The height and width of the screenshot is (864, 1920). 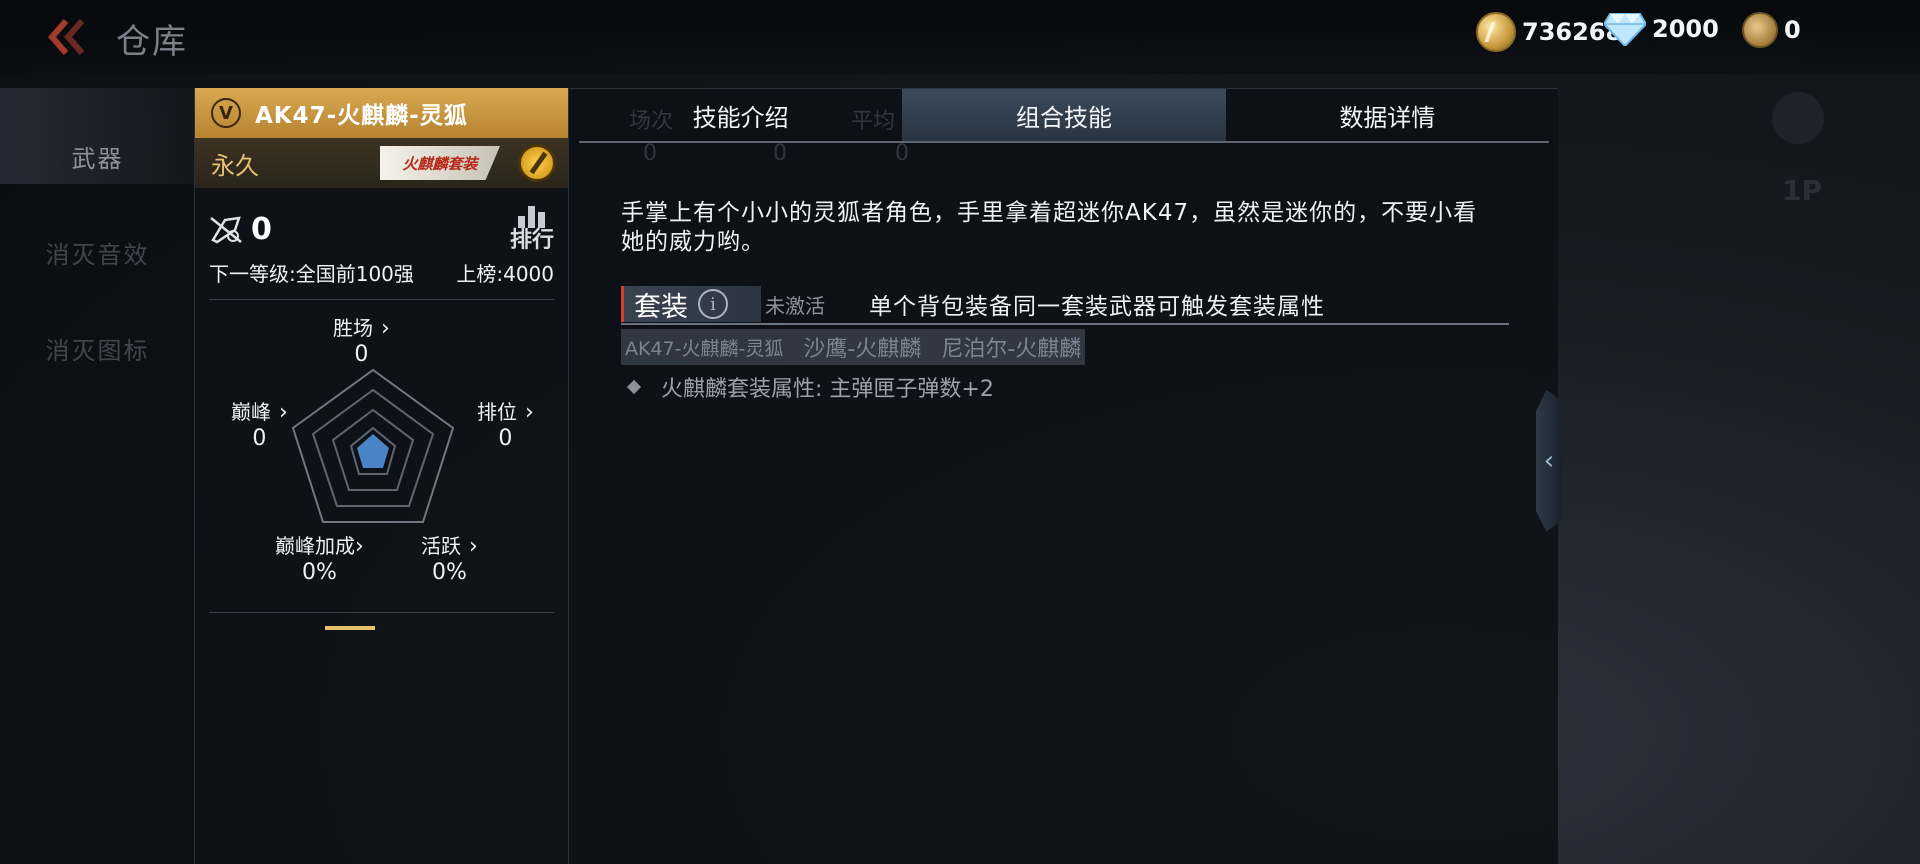 I want to click on side-item-kill-icon: 消灭图标, so click(x=97, y=328).